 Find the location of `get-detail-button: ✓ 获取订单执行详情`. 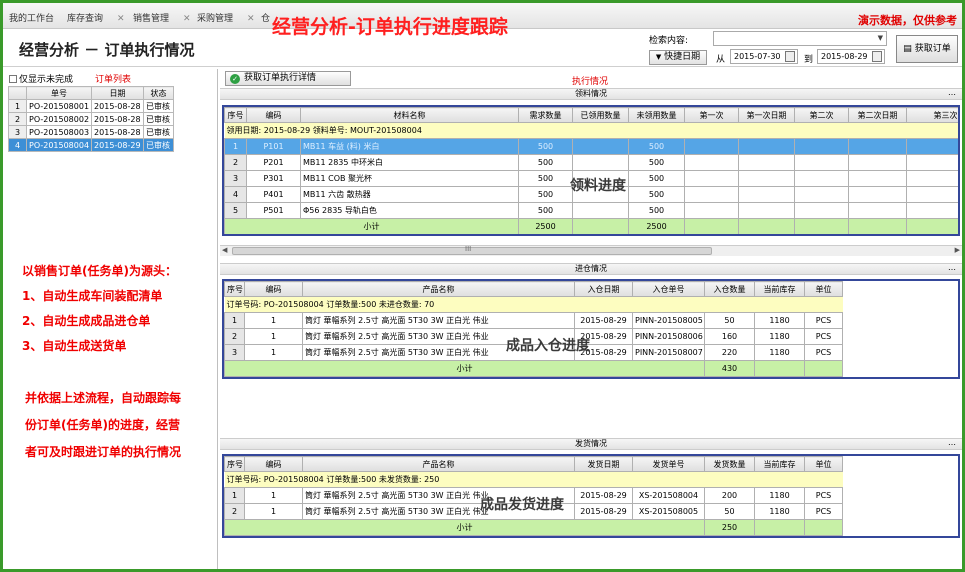

get-detail-button: ✓ 获取订单执行详情 is located at coordinates (288, 78).